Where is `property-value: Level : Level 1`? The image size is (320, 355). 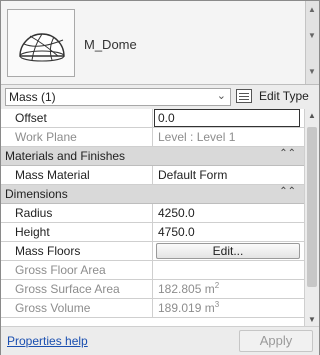 property-value: Level : Level 1 is located at coordinates (197, 137).